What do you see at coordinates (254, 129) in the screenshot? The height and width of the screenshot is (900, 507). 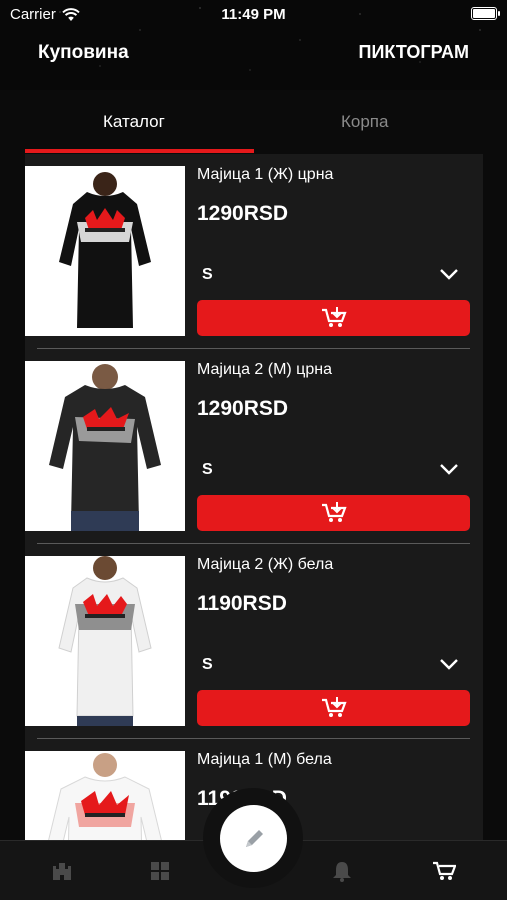 I see `segment-tabs: Каталог Корпа` at bounding box center [254, 129].